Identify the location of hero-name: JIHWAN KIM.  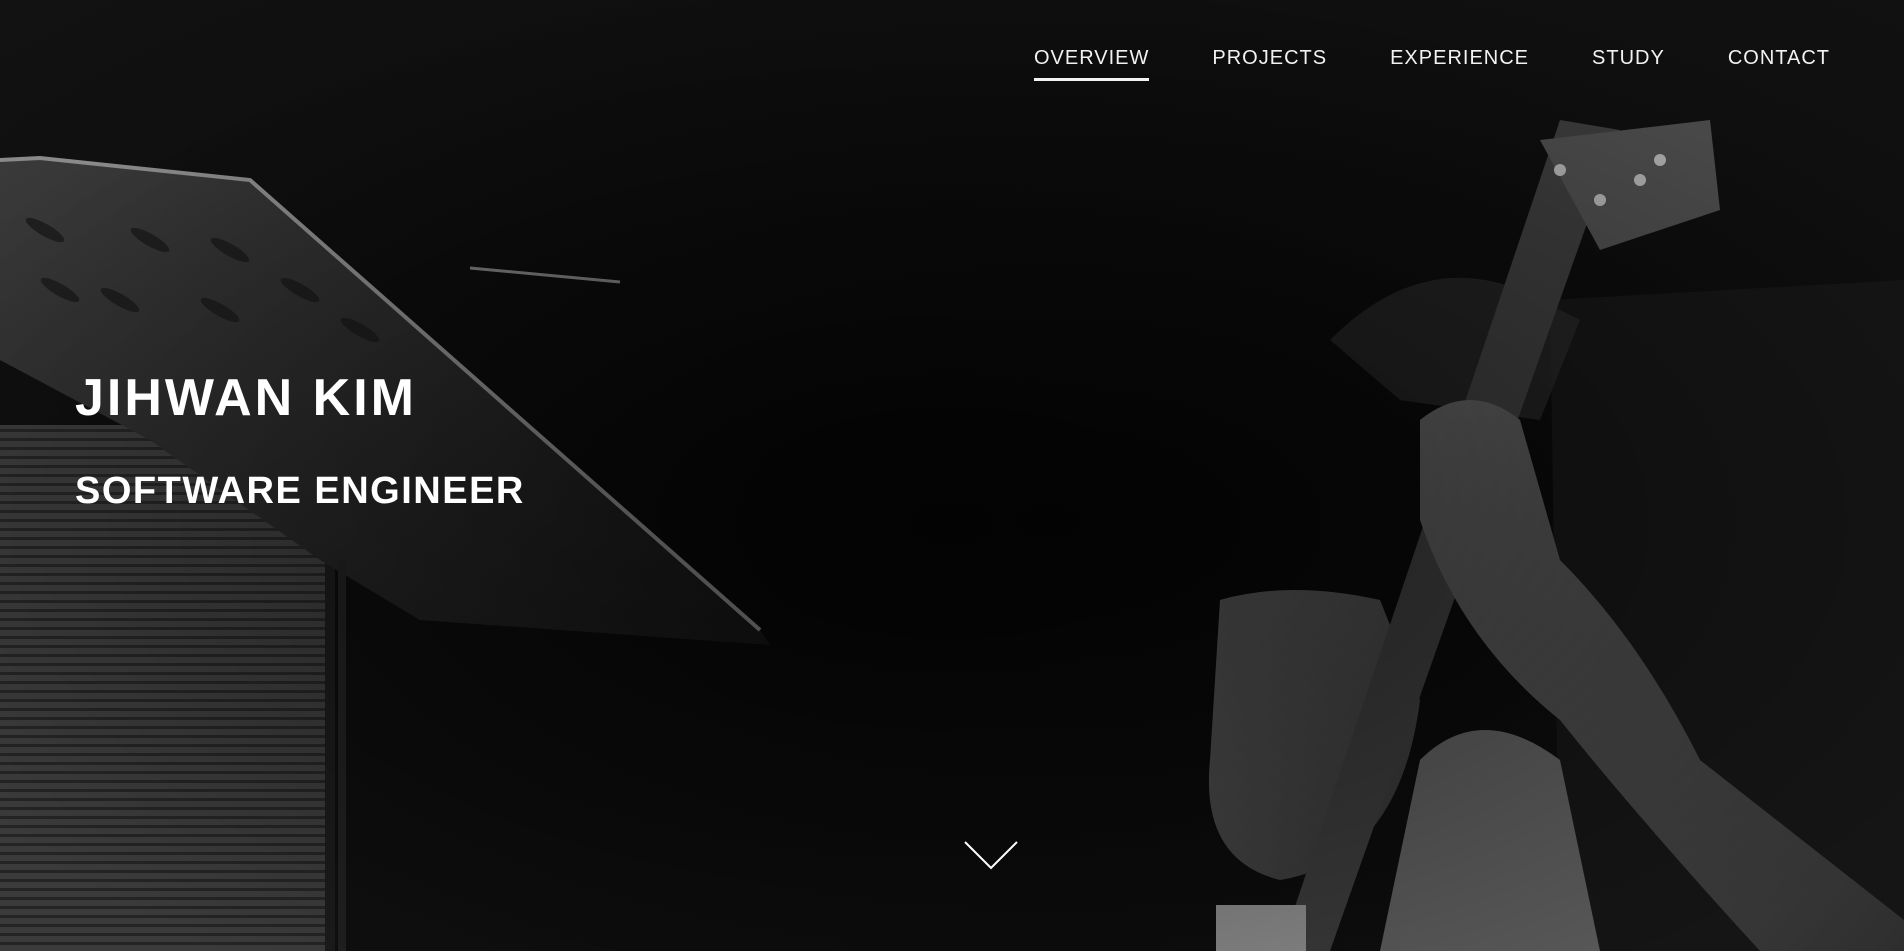
(246, 398).